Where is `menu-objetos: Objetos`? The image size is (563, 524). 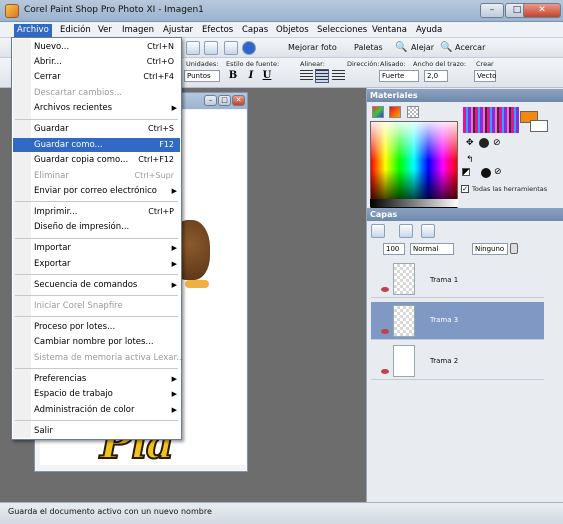 menu-objetos: Objetos is located at coordinates (292, 30).